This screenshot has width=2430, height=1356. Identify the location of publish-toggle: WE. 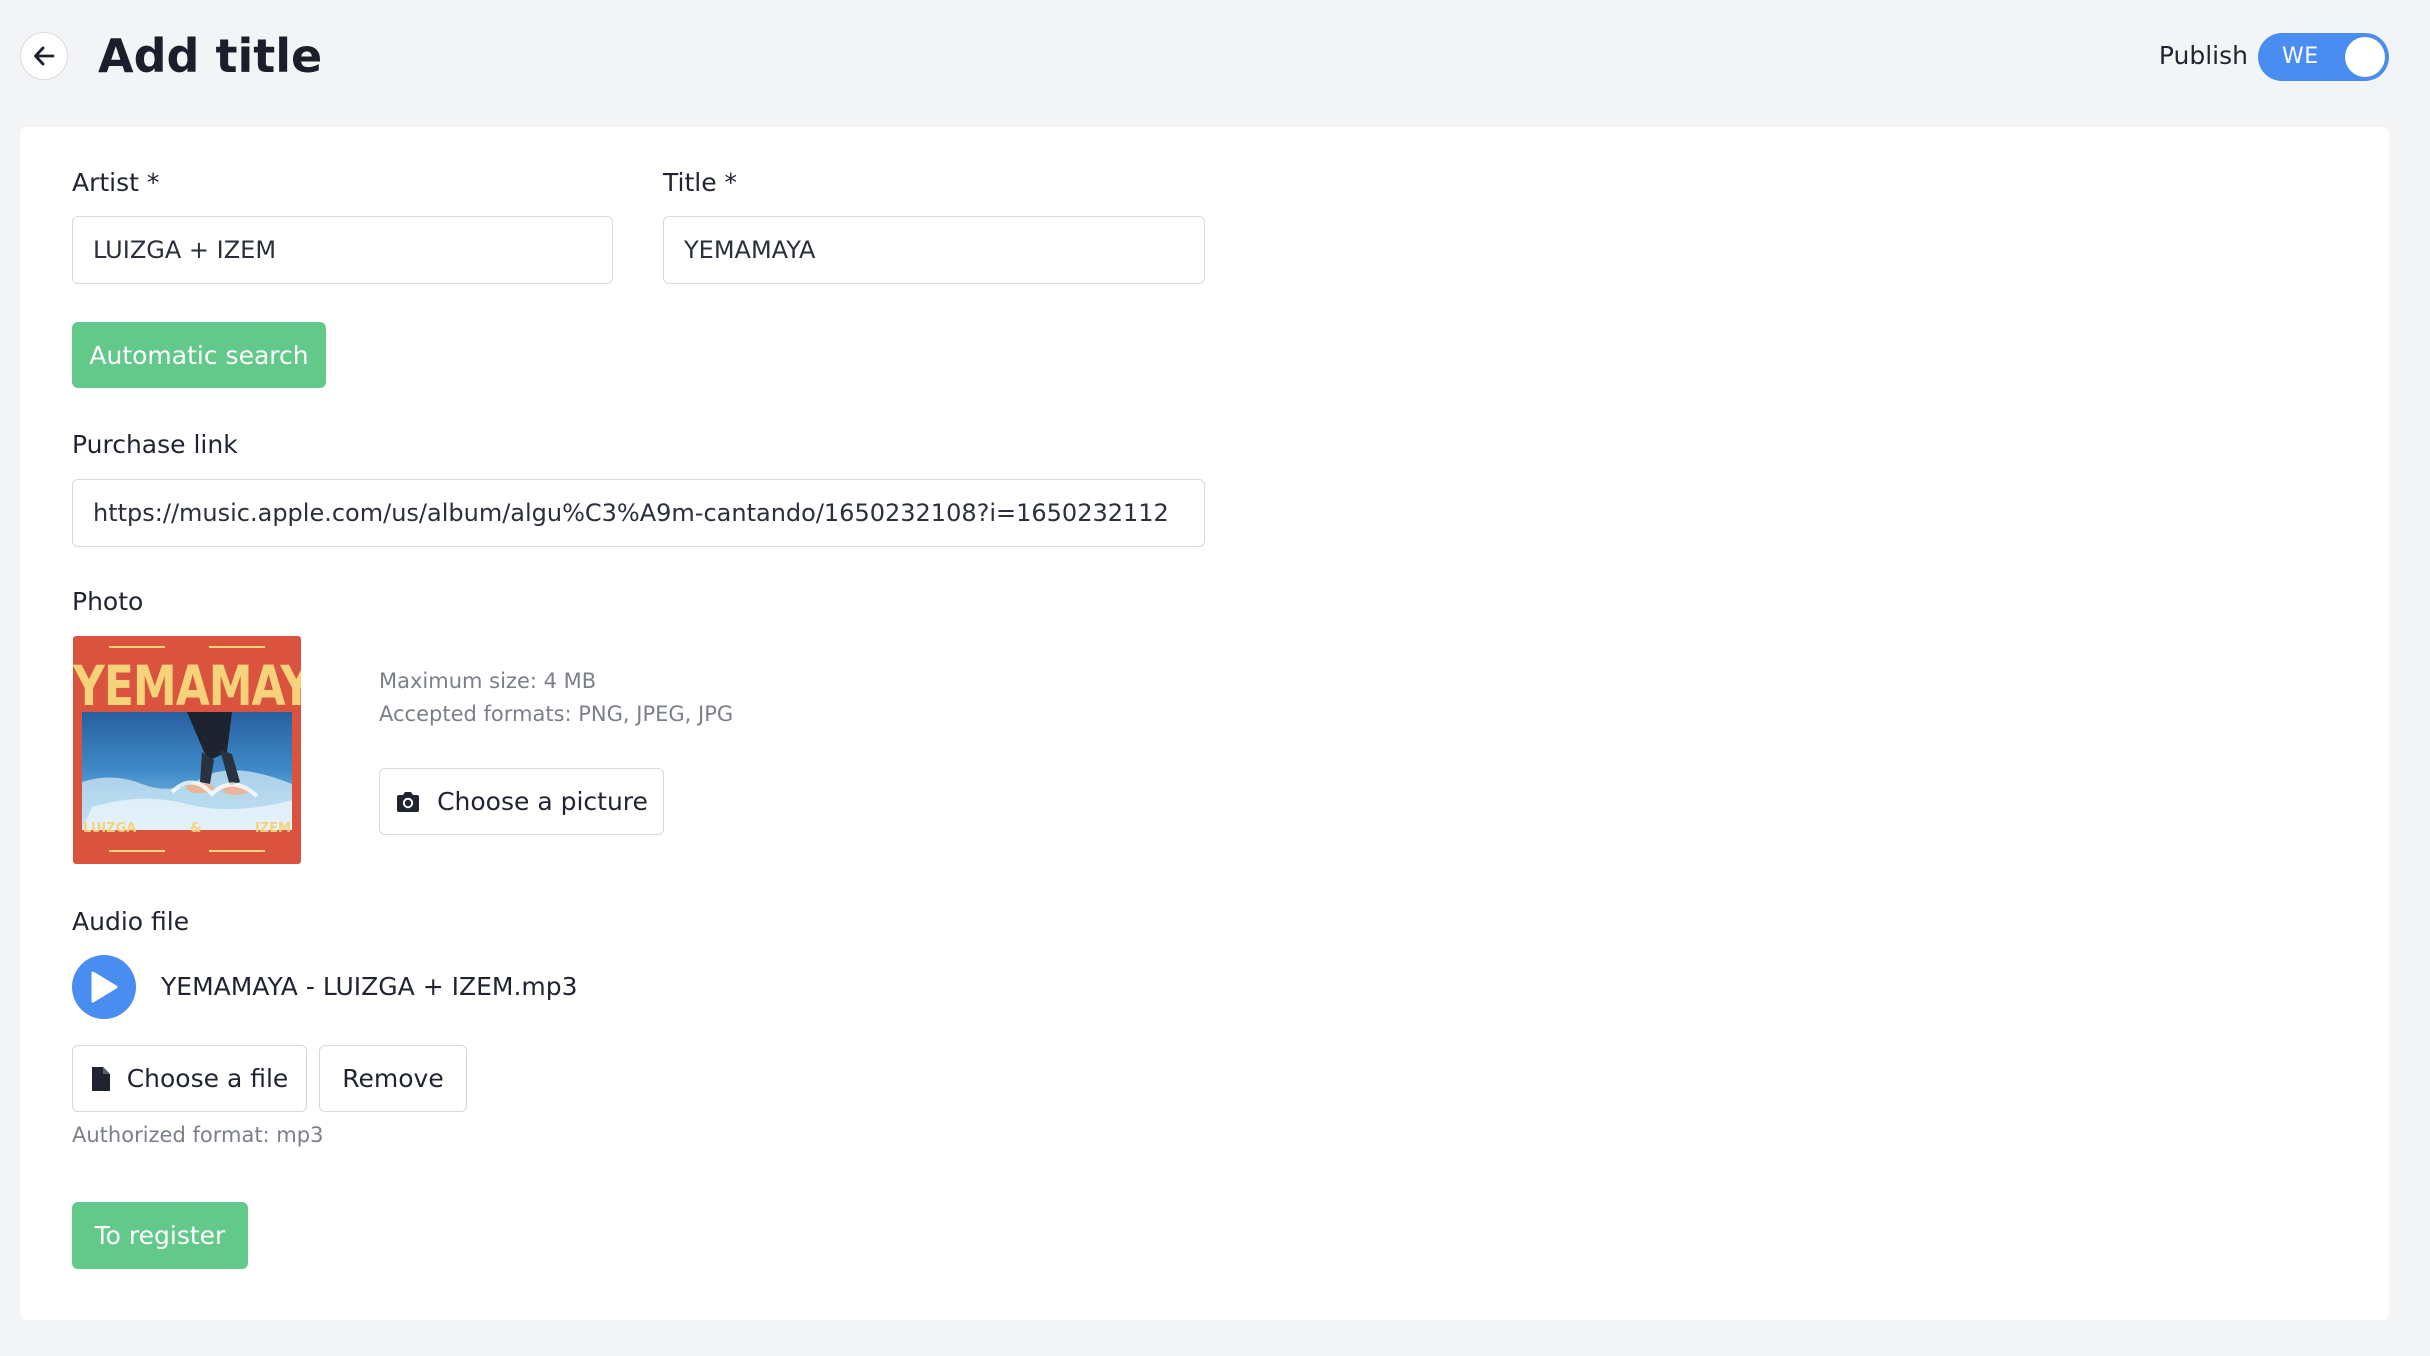
(2323, 57).